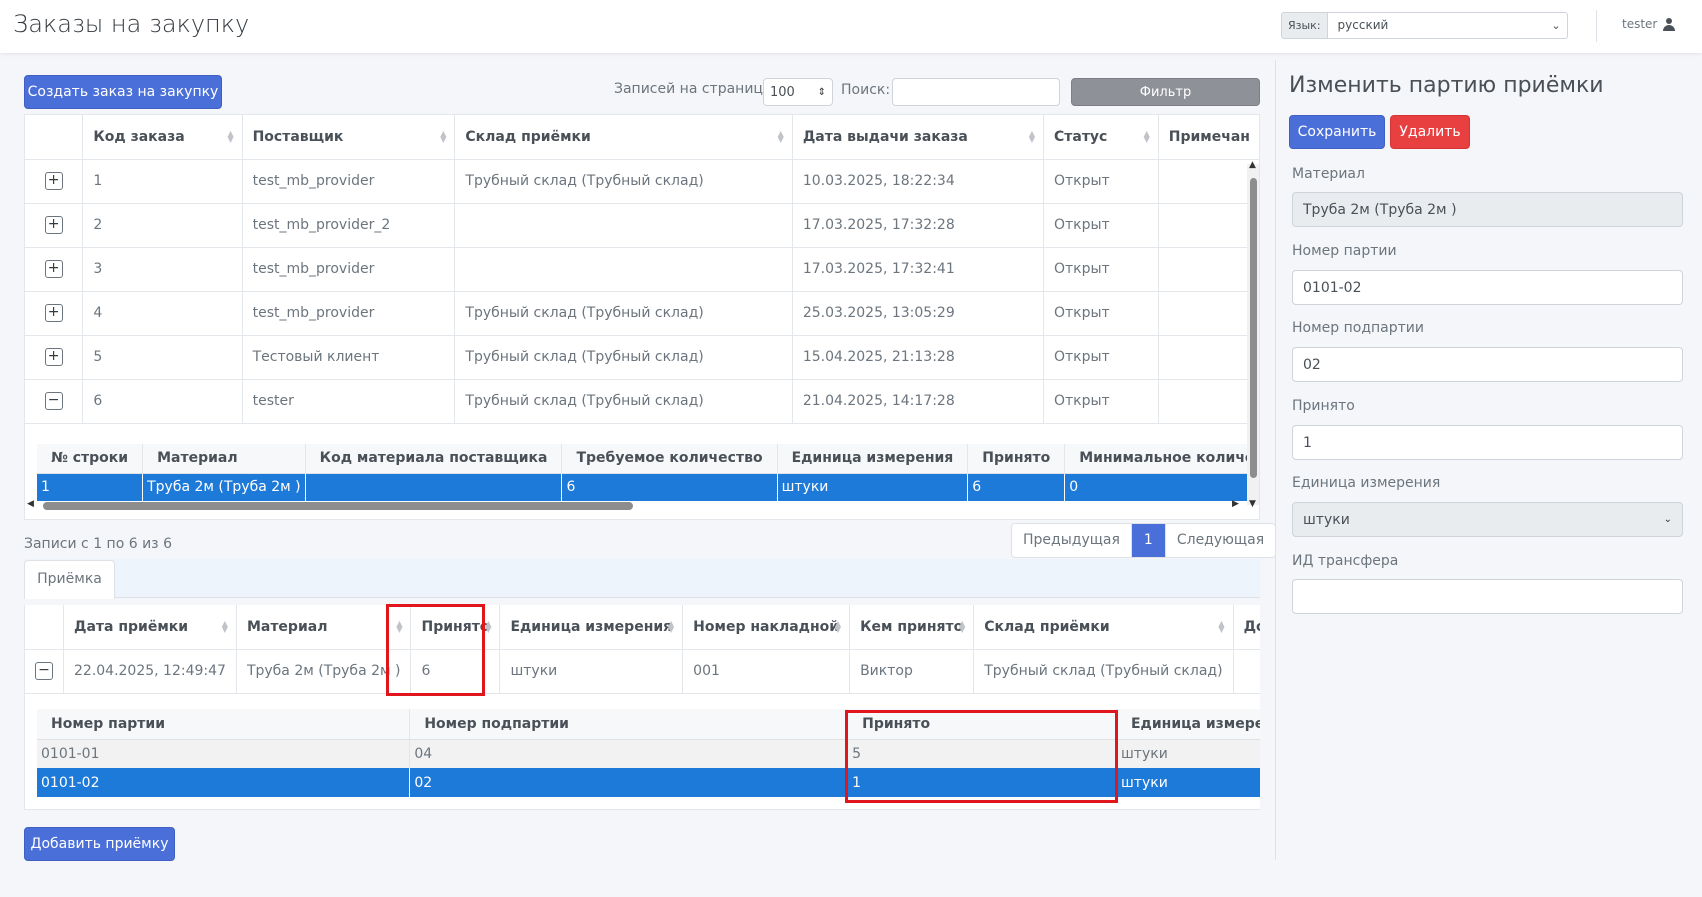  I want to click on batch-no: 0101-02, so click(224, 782).